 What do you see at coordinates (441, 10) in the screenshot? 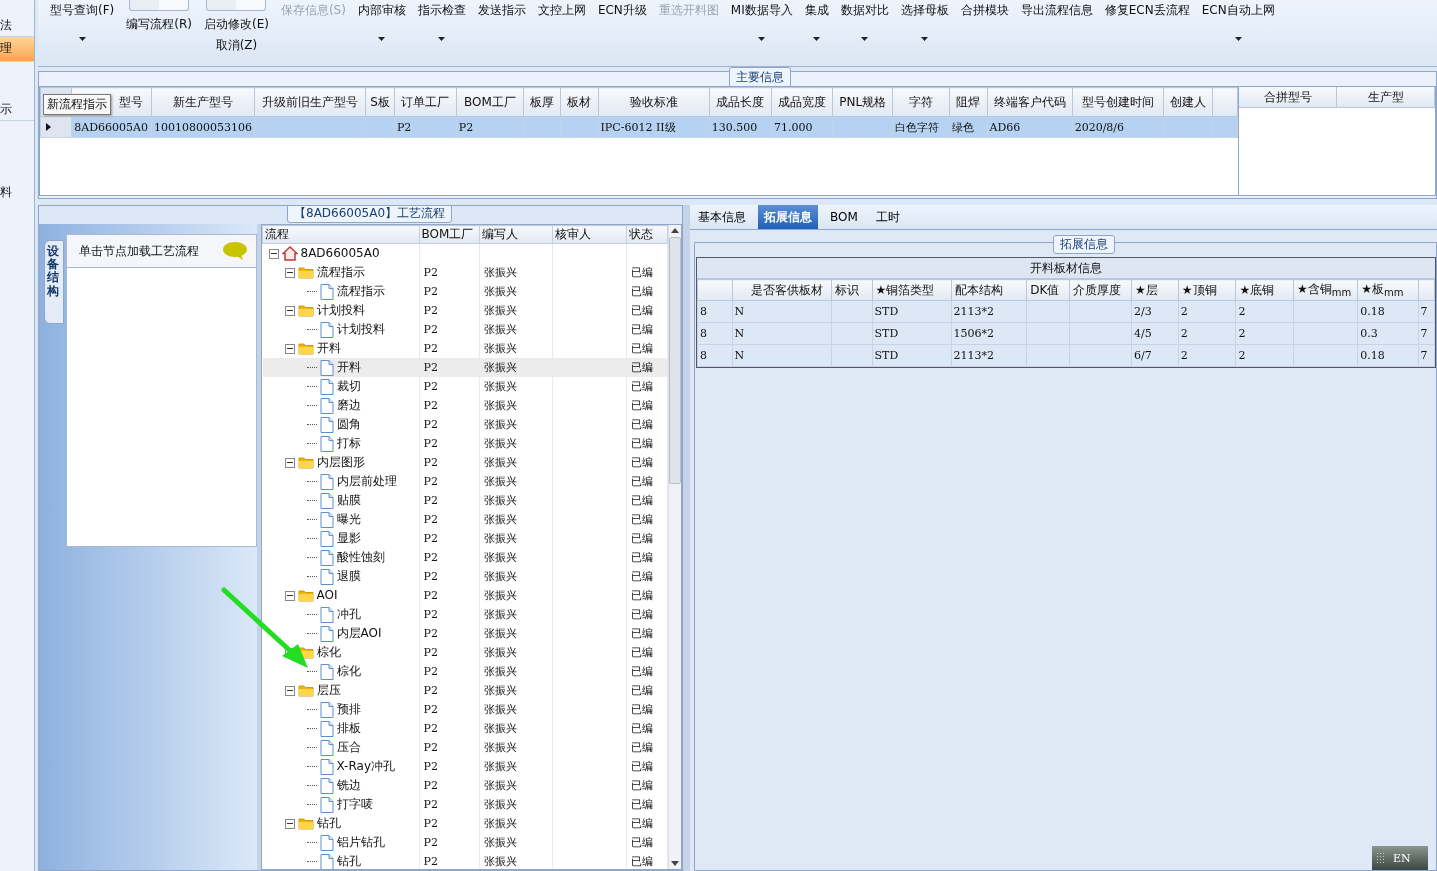
I see `toolbar-button: 指示检查` at bounding box center [441, 10].